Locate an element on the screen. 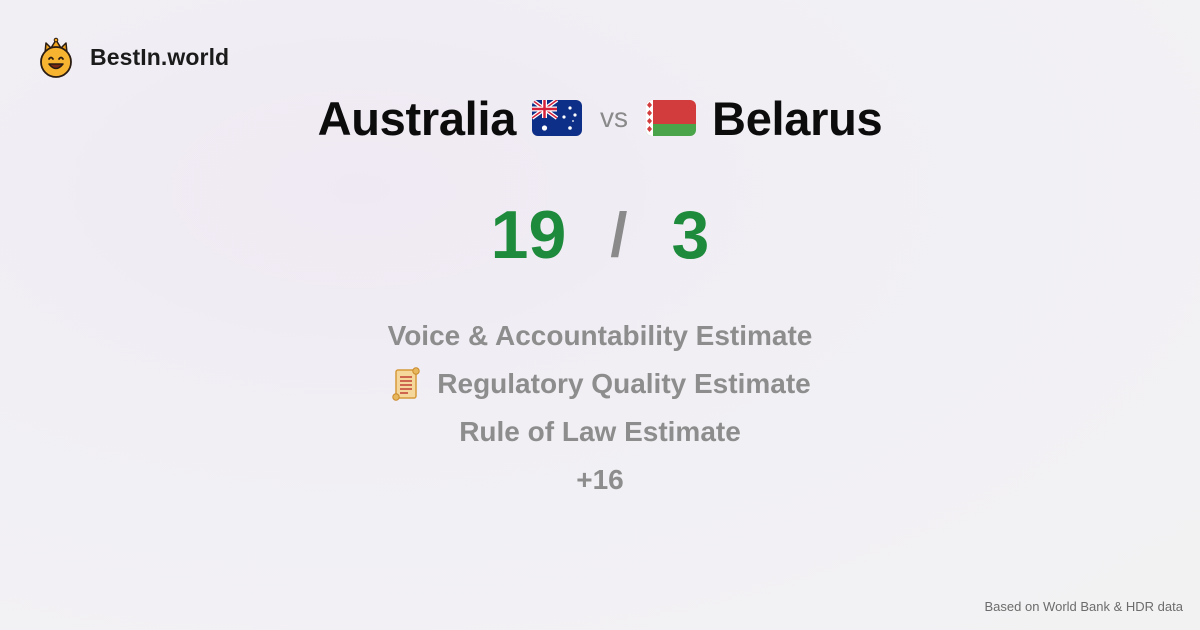 The height and width of the screenshot is (630, 1200). metric-label: Voice & Accountability Estimate is located at coordinates (600, 335).